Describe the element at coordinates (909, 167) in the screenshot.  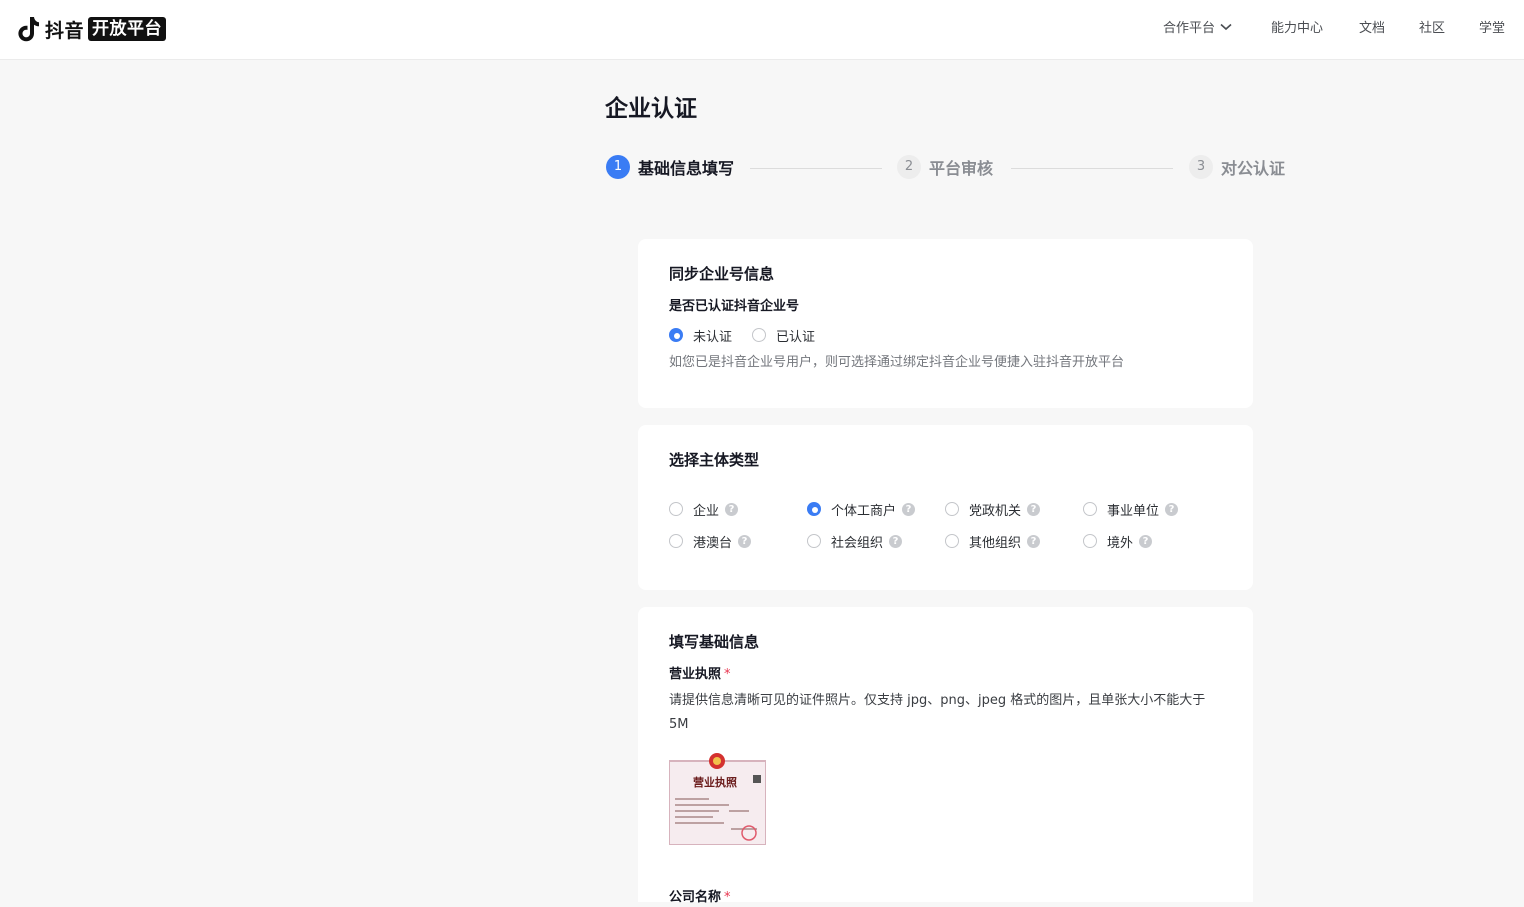
I see `step-number: 2` at that location.